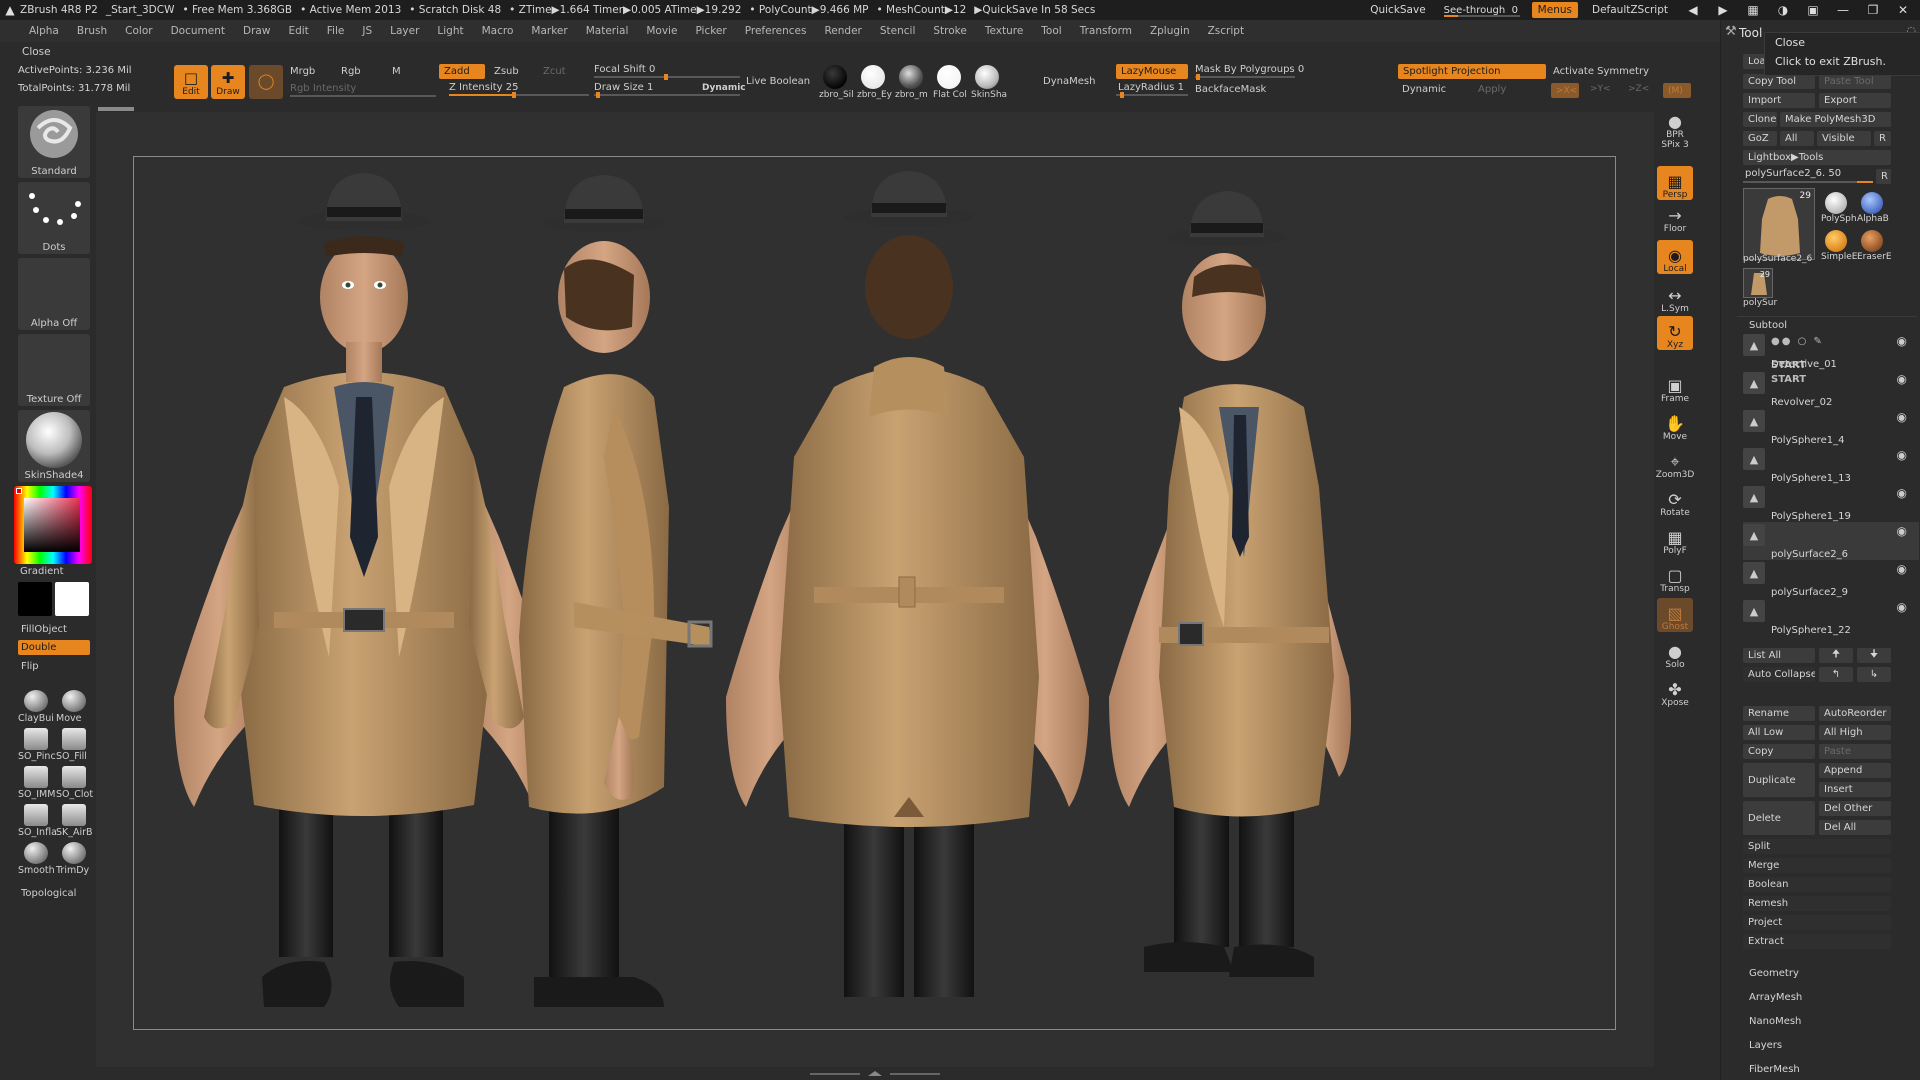  What do you see at coordinates (1723, 10) in the screenshot?
I see `scroll-right-icon: ▶` at bounding box center [1723, 10].